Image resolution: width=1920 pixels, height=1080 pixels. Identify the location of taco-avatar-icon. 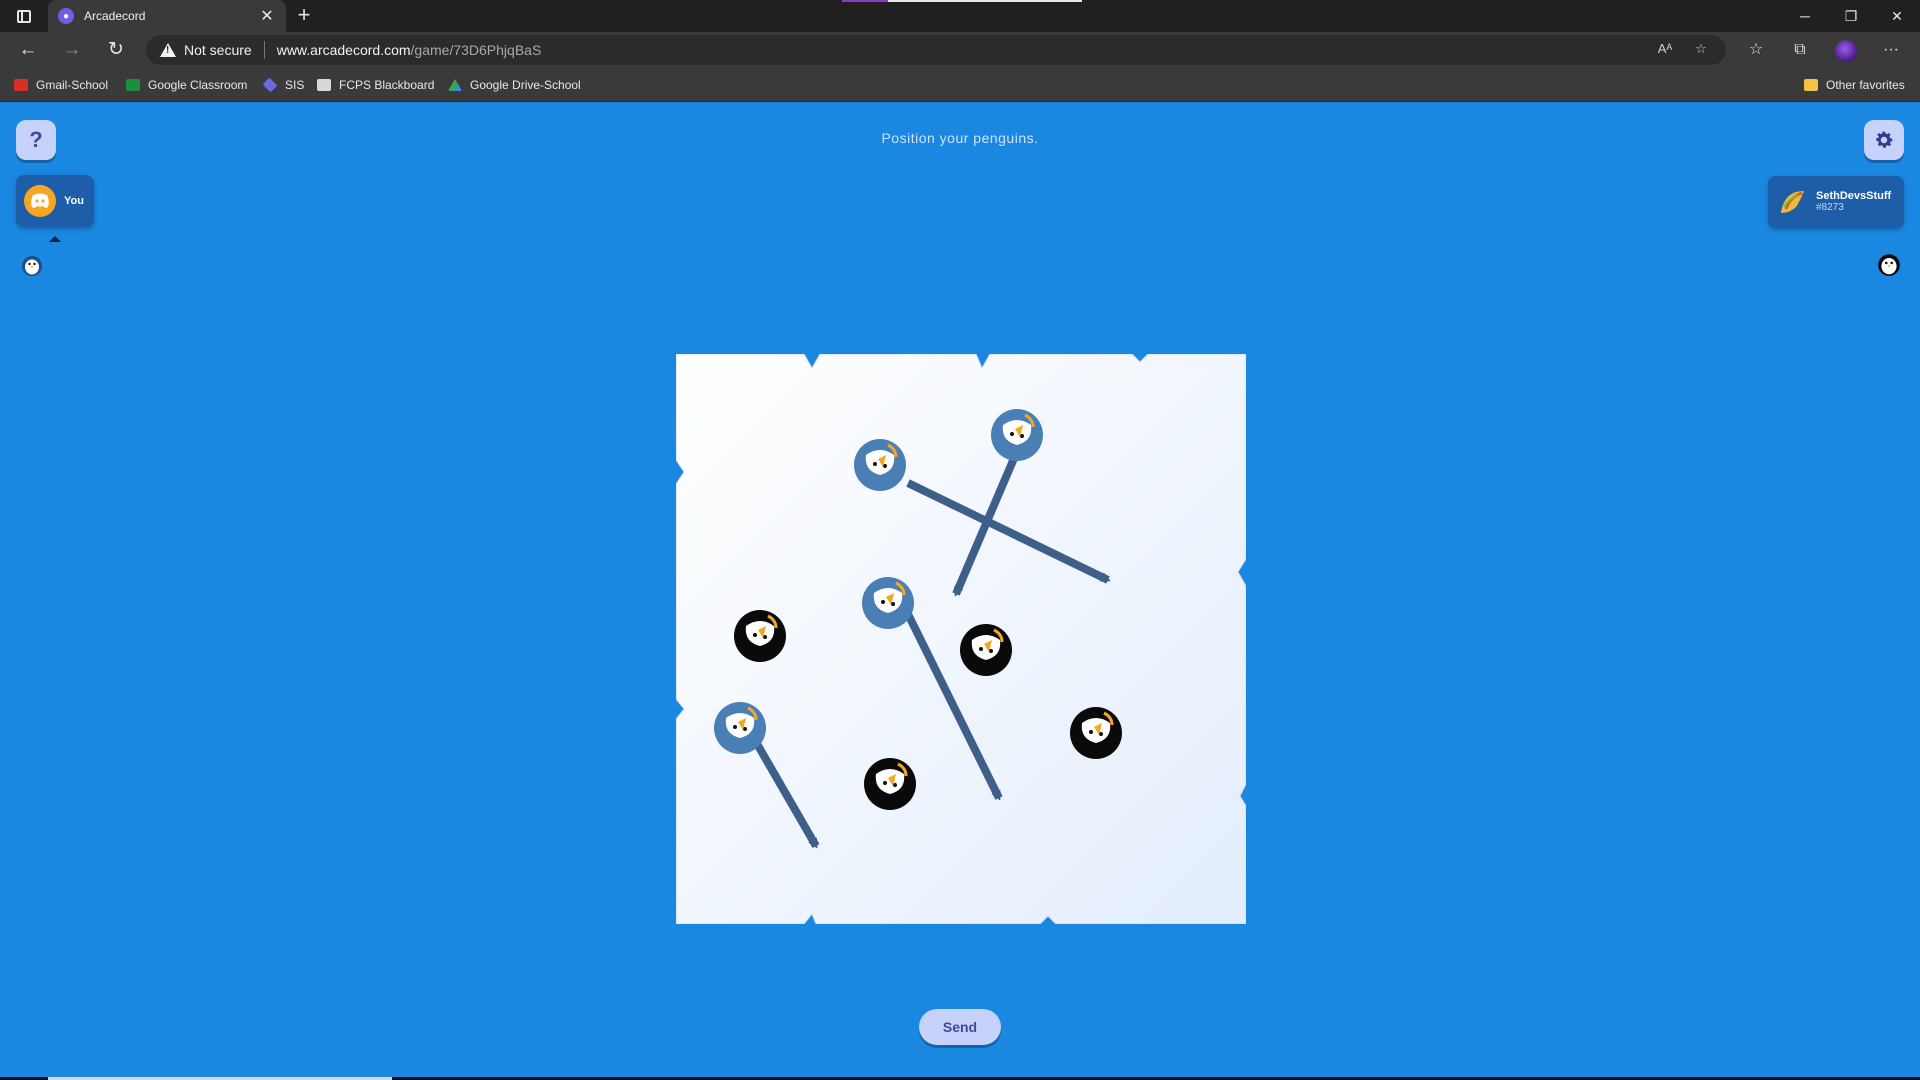
(1792, 202).